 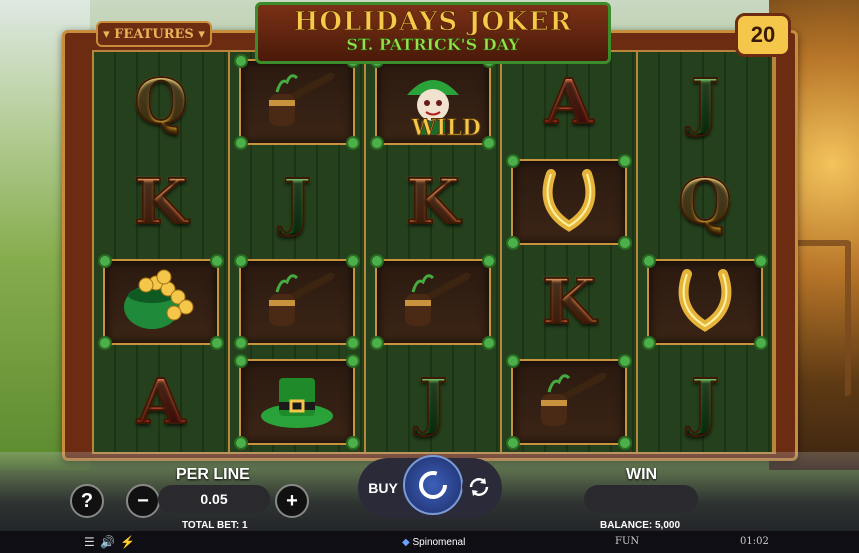 What do you see at coordinates (107, 542) in the screenshot?
I see `sound-icon: 🔊` at bounding box center [107, 542].